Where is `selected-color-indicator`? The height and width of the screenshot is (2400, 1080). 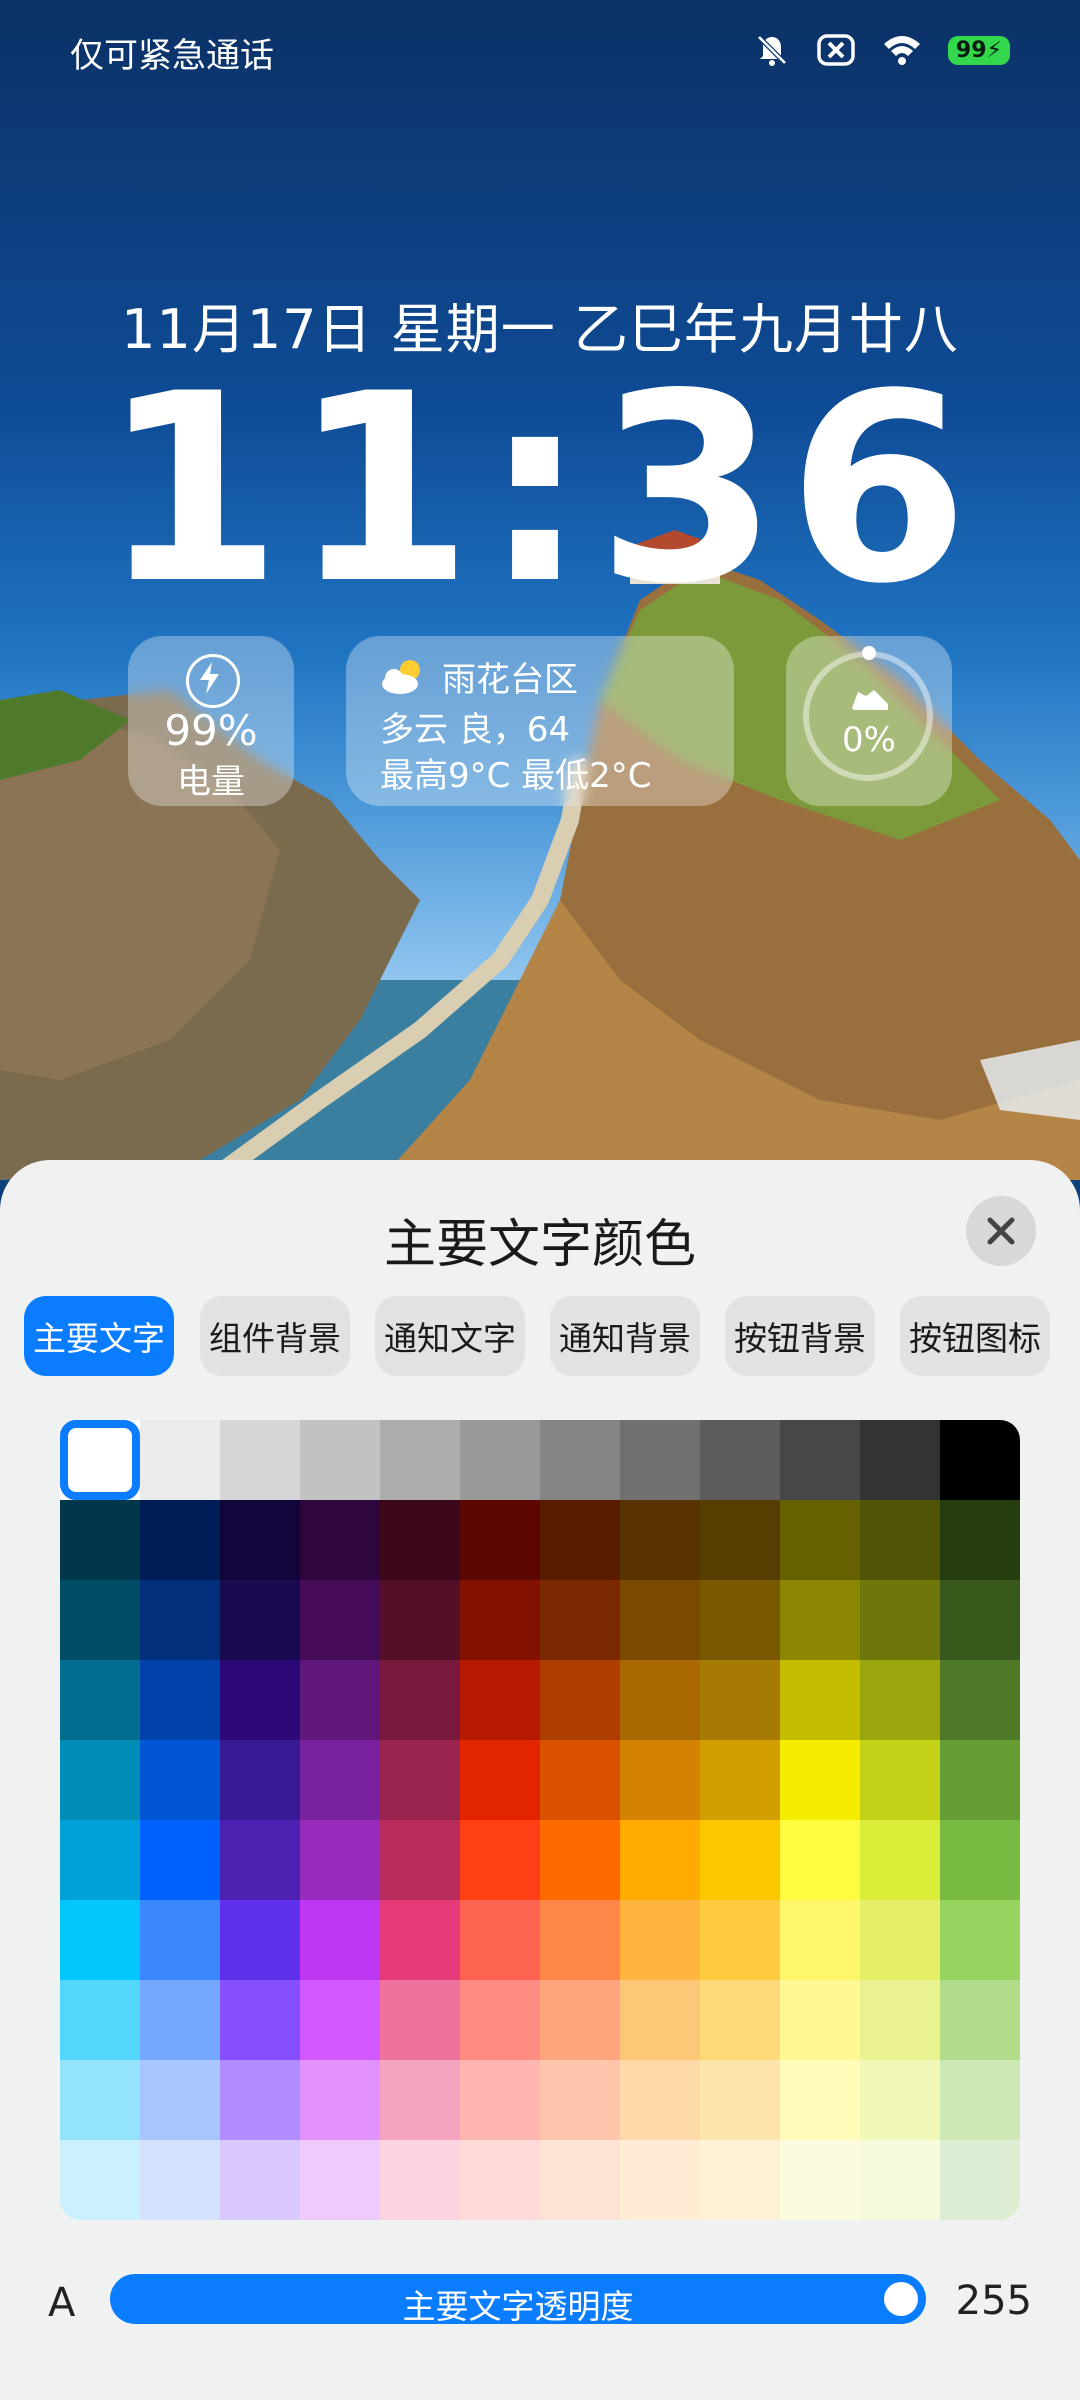
selected-color-indicator is located at coordinates (100, 1460).